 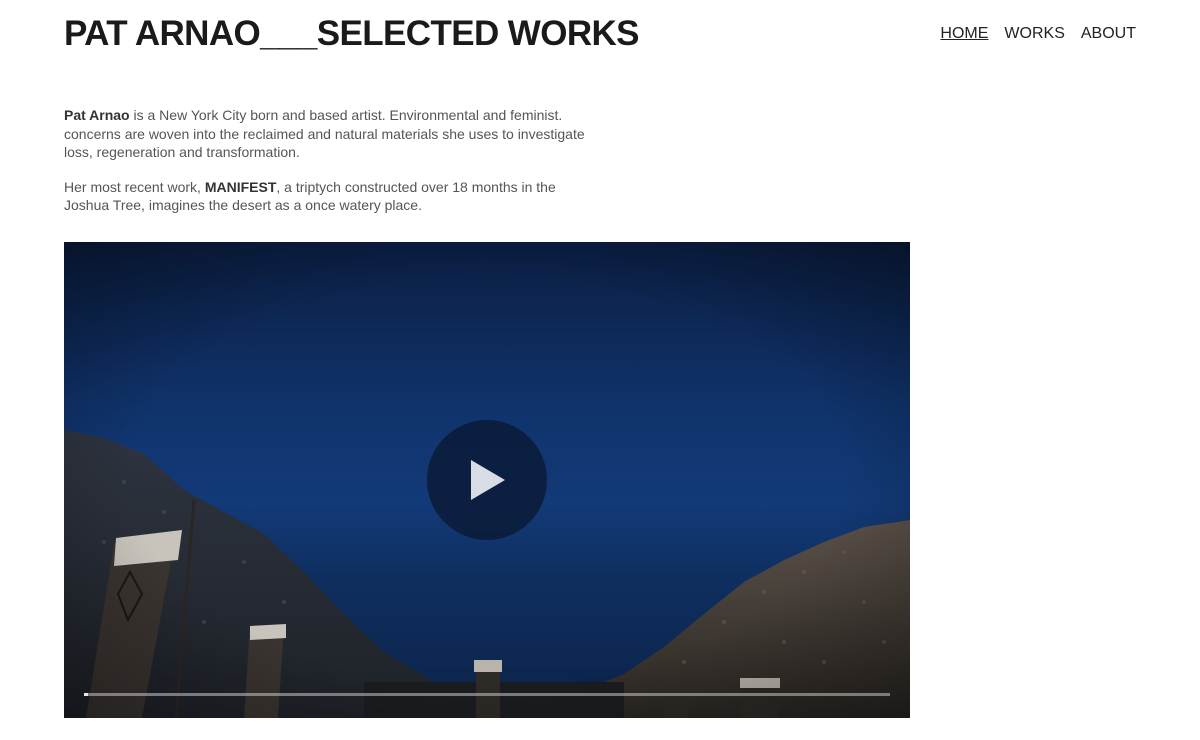 I want to click on play-icon, so click(x=488, y=480).